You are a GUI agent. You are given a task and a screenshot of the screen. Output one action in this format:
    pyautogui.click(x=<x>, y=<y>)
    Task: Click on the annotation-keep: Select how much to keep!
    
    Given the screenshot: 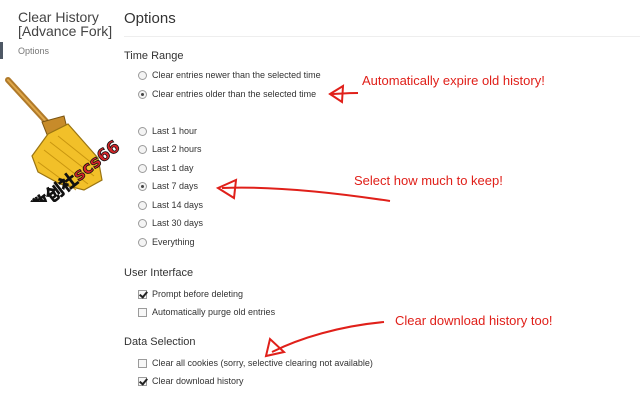 What is the action you would take?
    pyautogui.click(x=428, y=180)
    